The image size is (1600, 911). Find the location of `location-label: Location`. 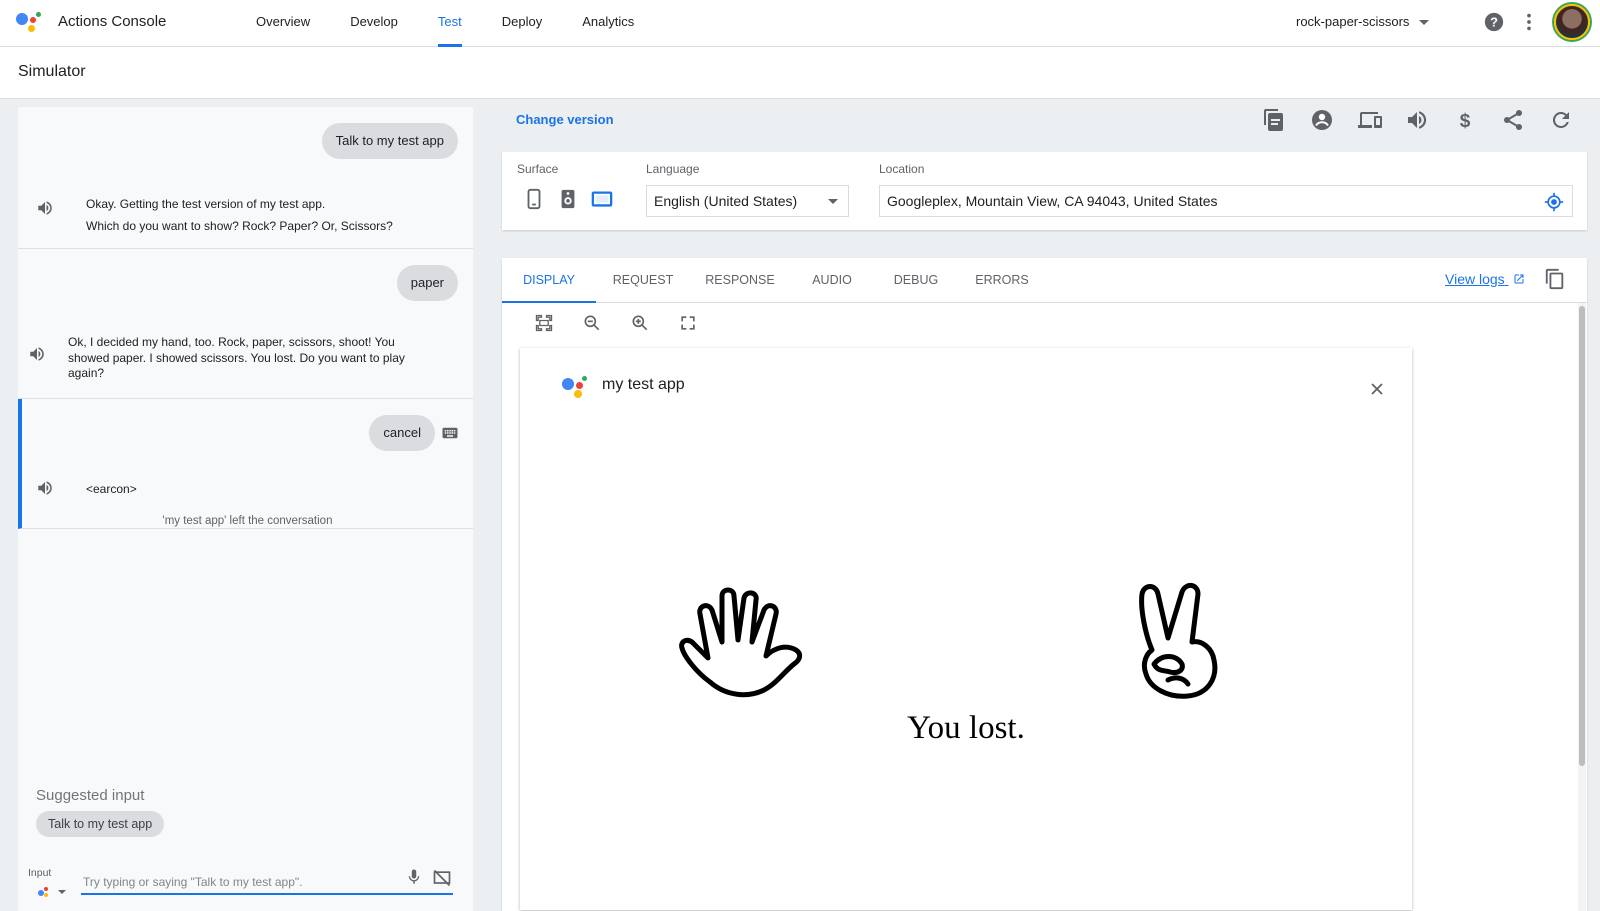

location-label: Location is located at coordinates (902, 169).